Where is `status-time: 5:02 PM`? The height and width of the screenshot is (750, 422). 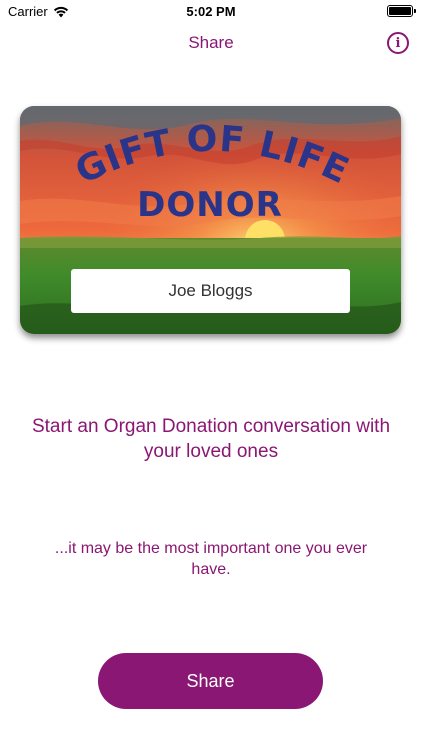 status-time: 5:02 PM is located at coordinates (211, 11).